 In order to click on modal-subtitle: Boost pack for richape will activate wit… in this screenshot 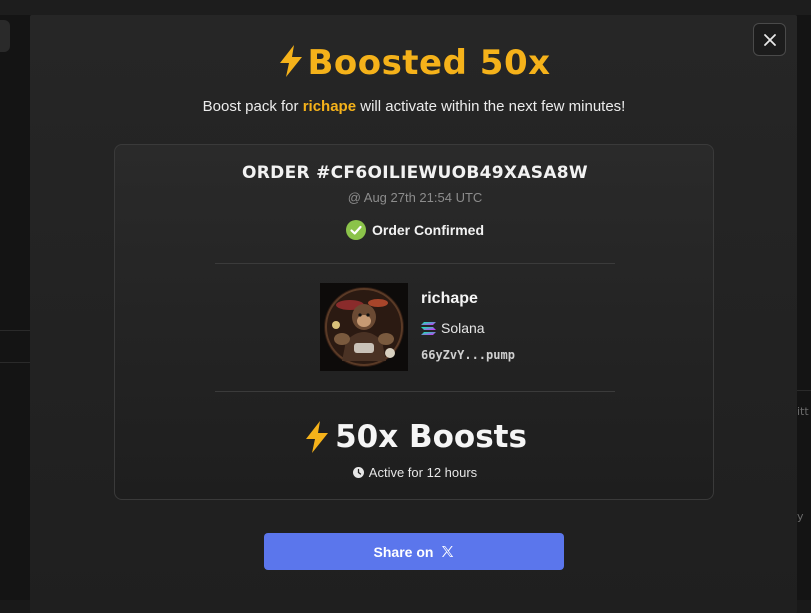, I will do `click(405, 106)`.